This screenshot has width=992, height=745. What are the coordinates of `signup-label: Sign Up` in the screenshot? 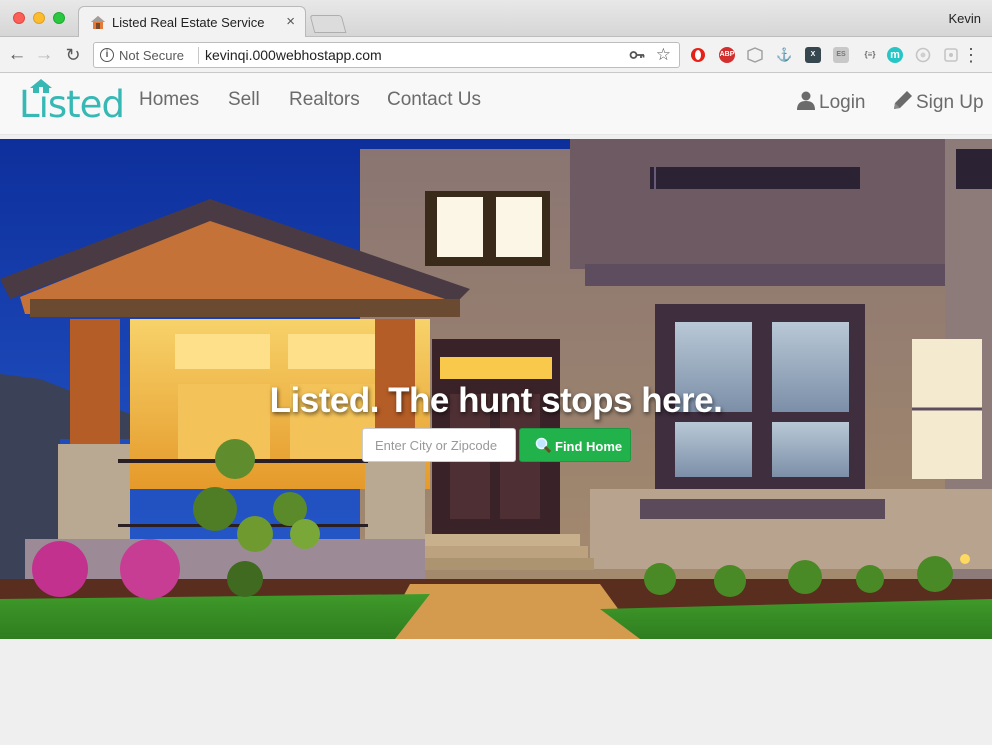 It's located at (950, 102).